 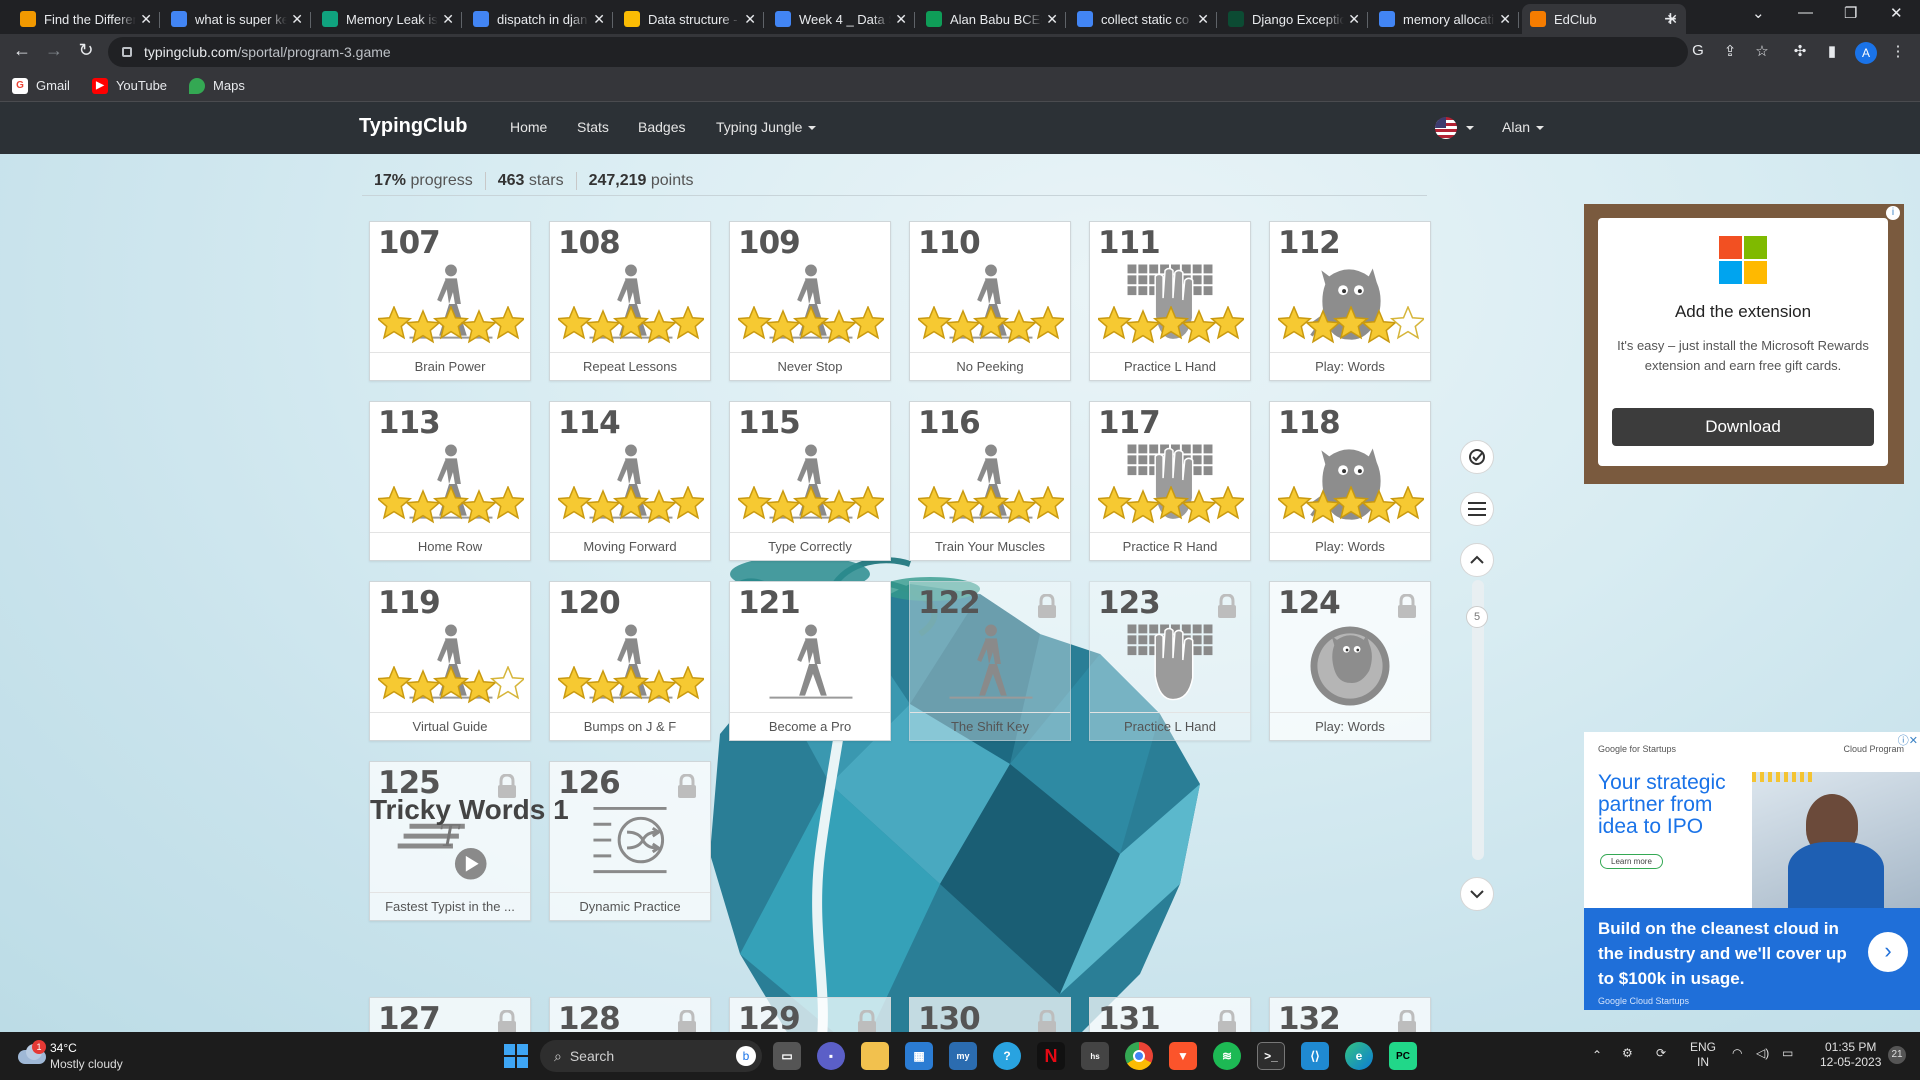 What do you see at coordinates (217, 85) in the screenshot?
I see `bookmark-maps: Maps` at bounding box center [217, 85].